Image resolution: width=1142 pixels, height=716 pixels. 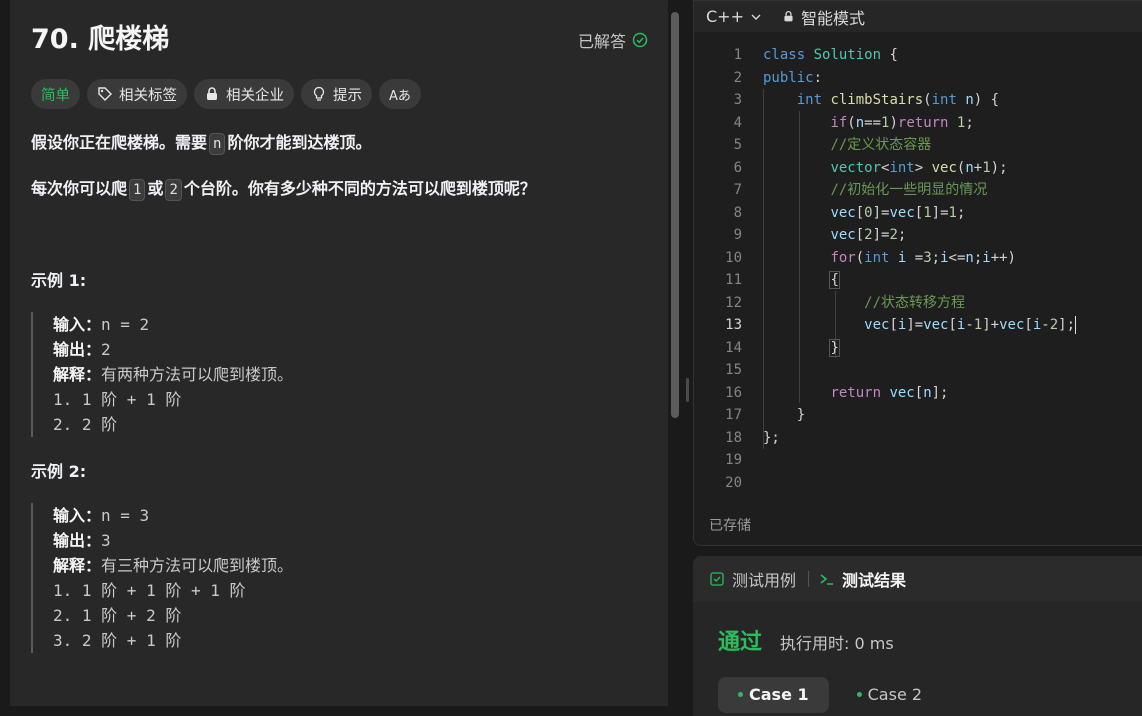 I want to click on code-line: 16 return vec[n];, so click(x=837, y=392).